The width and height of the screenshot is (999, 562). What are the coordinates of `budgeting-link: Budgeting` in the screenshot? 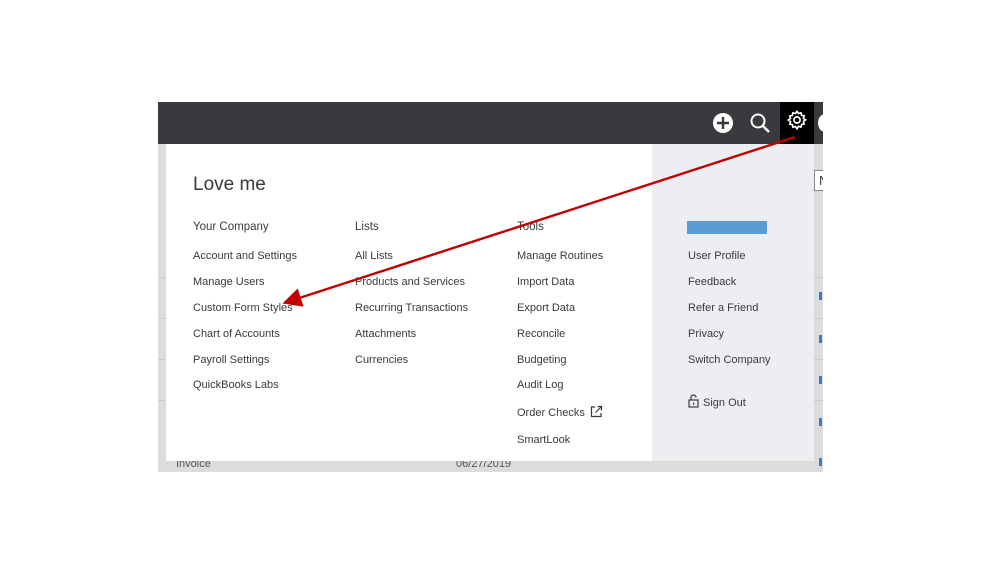 It's located at (542, 360).